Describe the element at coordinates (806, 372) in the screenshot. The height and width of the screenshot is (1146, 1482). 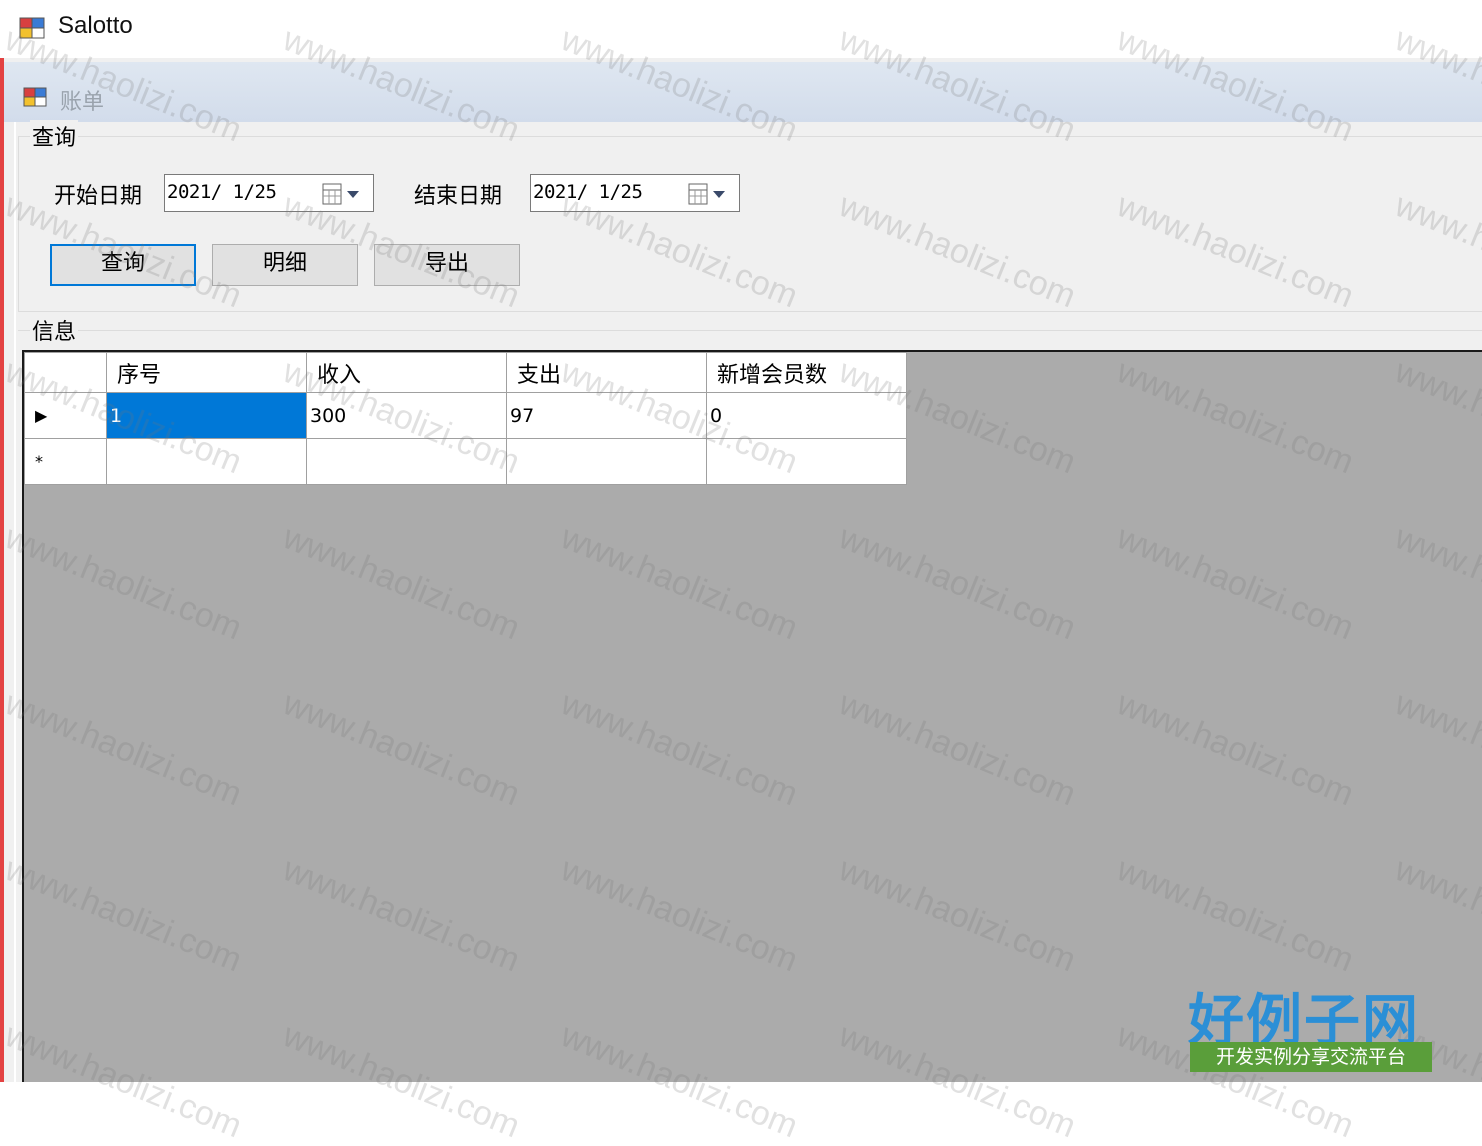
I see `column-header: 新增会员数` at that location.